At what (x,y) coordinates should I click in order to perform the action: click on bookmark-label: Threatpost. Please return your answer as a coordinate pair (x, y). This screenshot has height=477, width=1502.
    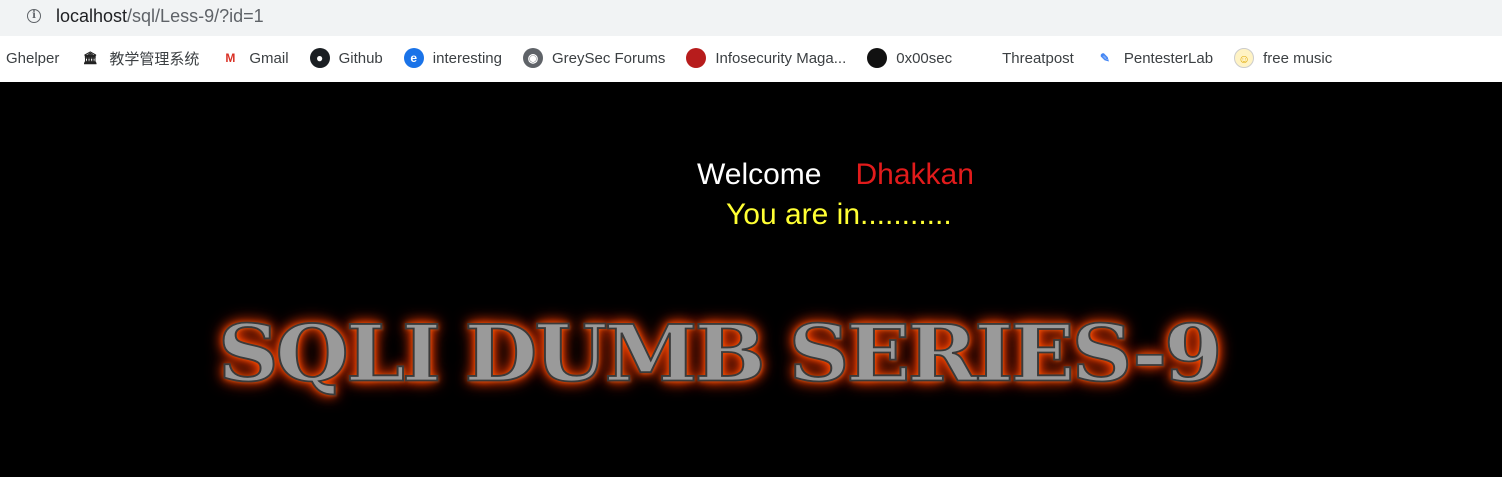
    Looking at the image, I should click on (1038, 58).